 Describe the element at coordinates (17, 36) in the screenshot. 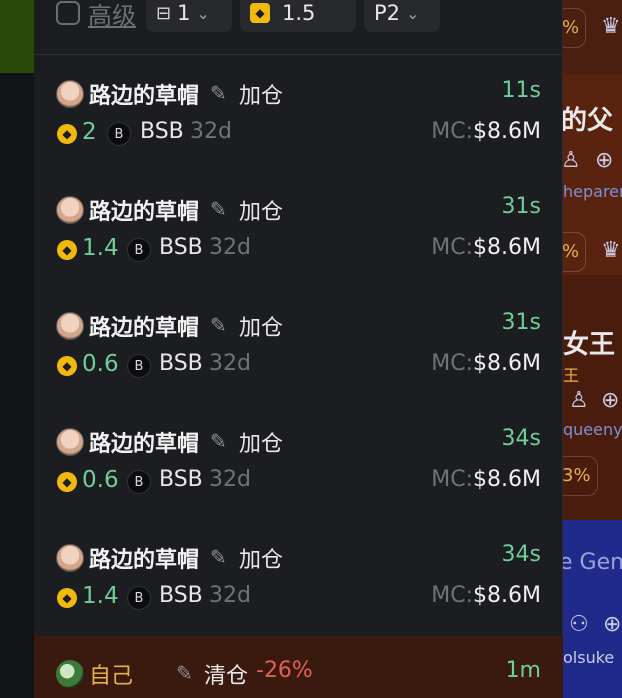

I see `left-strip-highlight` at that location.